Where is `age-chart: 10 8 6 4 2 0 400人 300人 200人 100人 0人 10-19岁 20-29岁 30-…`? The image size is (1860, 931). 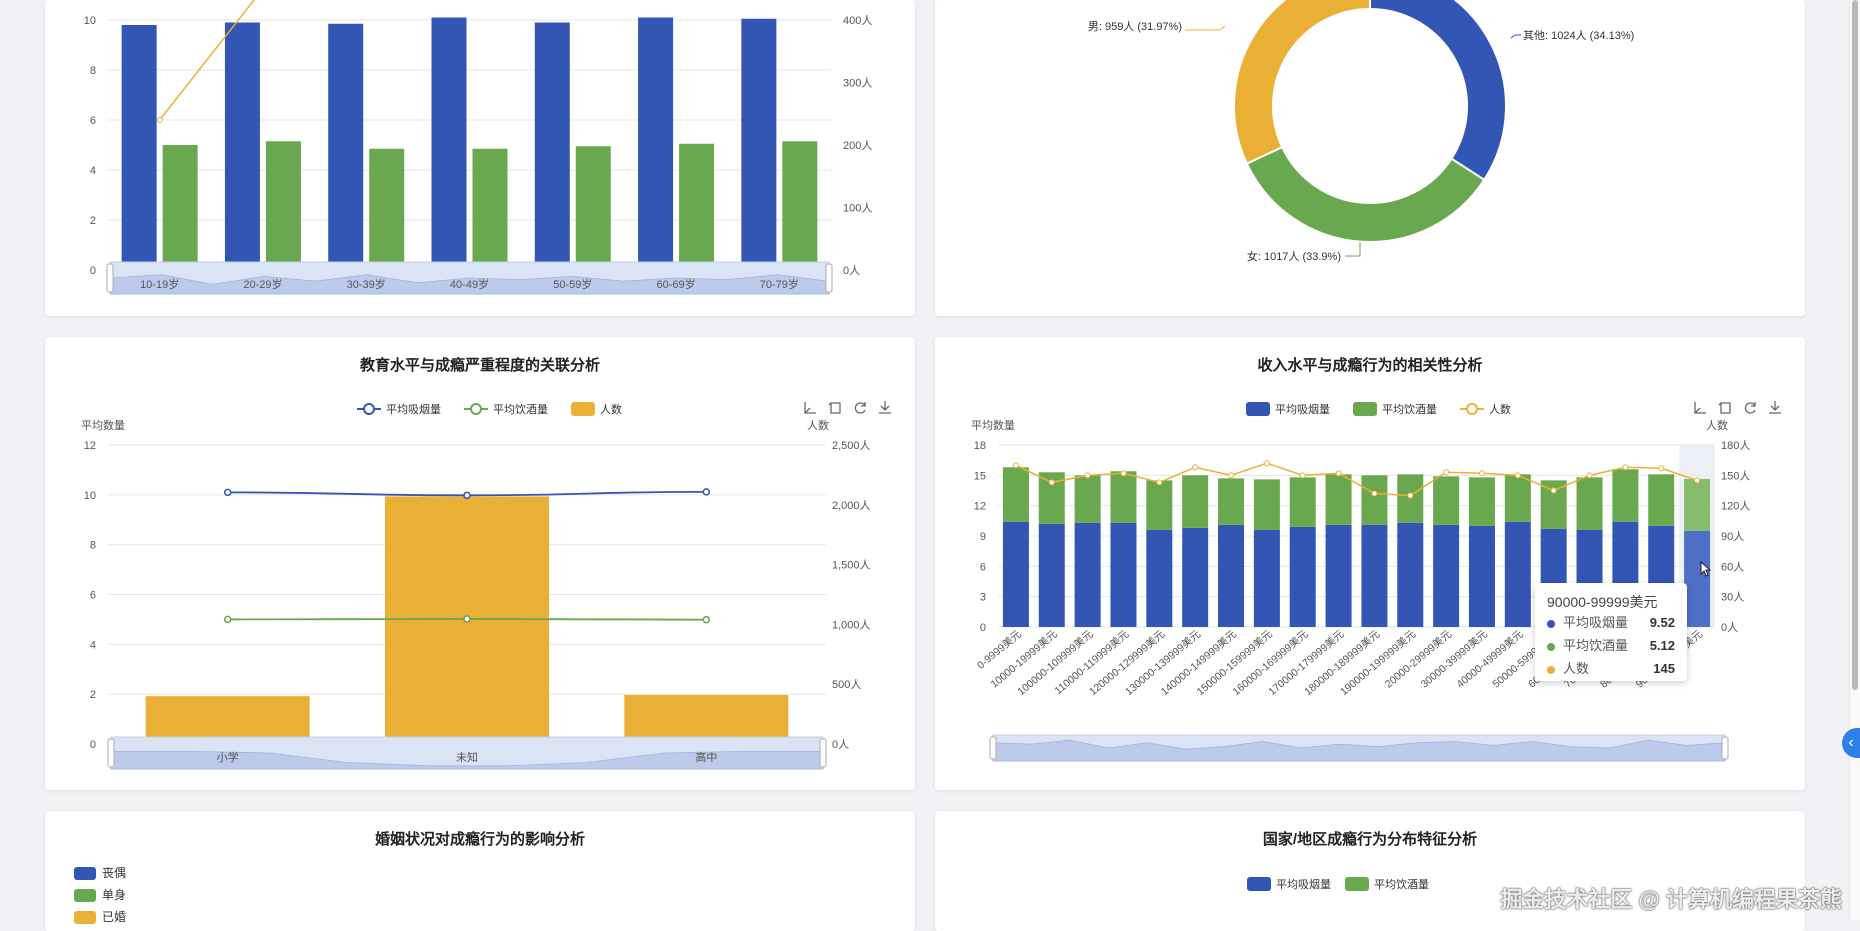
age-chart: 10 8 6 4 2 0 400人 300人 200人 100人 0人 10-19岁 20-29岁 30-… is located at coordinates (478, 147).